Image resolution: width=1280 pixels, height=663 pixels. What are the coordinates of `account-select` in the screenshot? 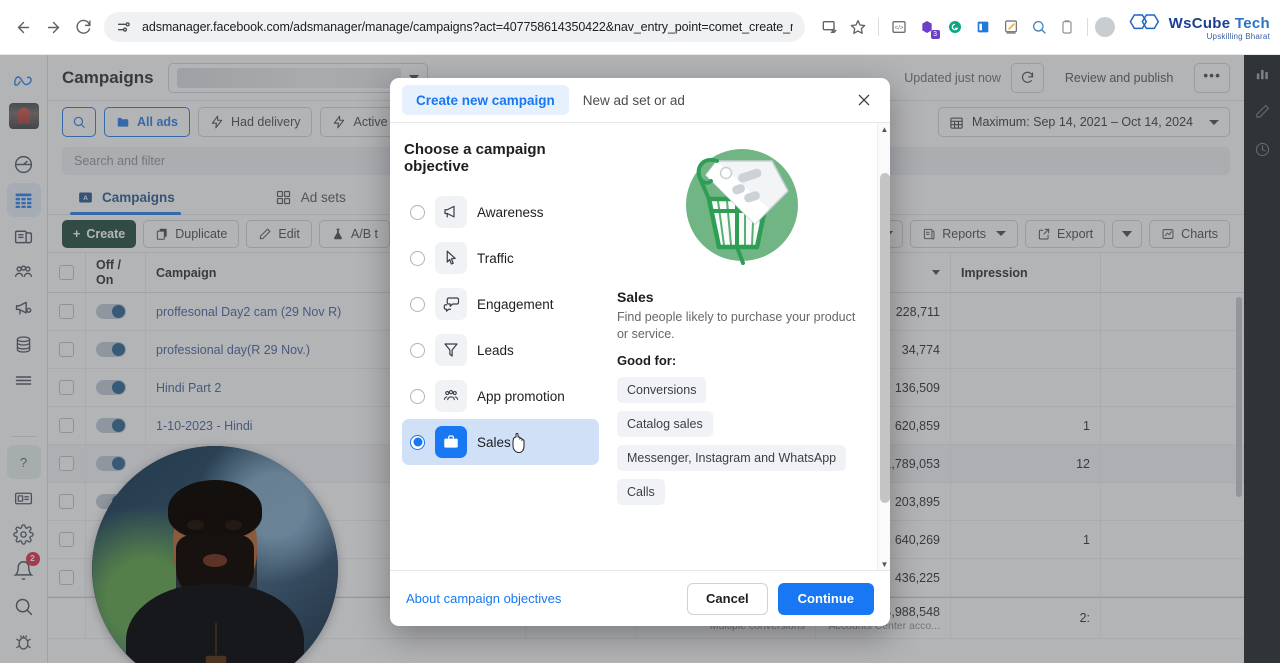 It's located at (297, 77).